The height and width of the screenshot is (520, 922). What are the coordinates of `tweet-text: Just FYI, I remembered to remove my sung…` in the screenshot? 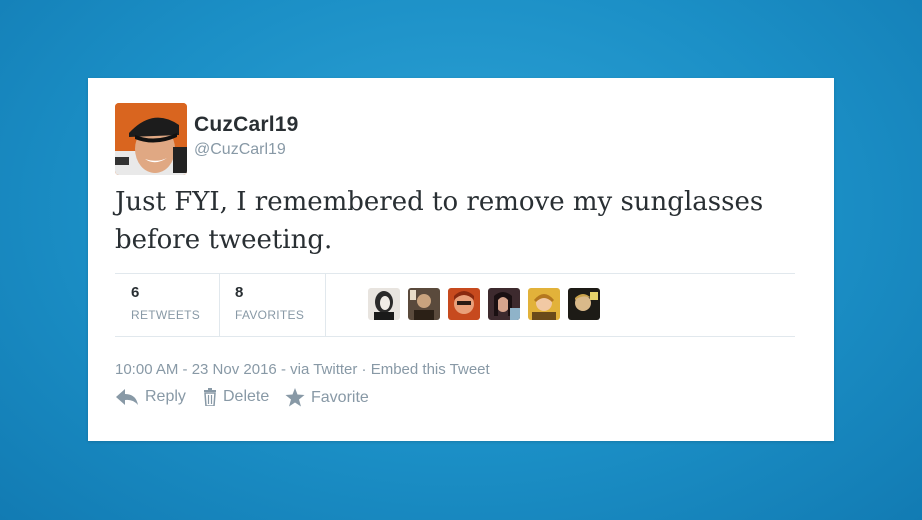 It's located at (439, 221).